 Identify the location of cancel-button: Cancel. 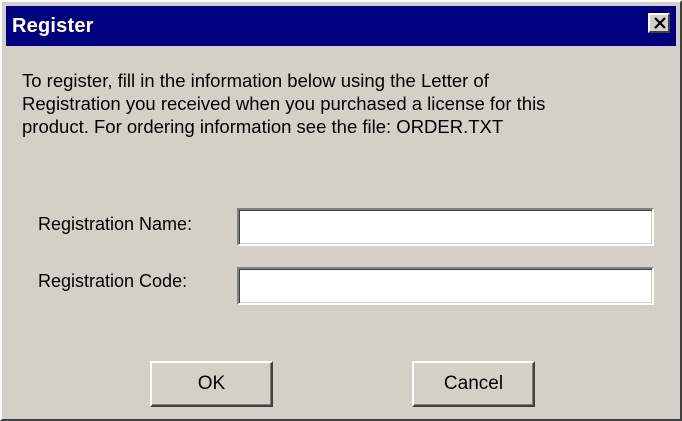
(473, 384).